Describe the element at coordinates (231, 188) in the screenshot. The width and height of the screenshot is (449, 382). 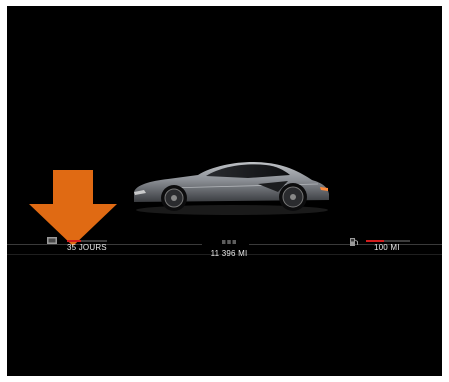
I see `car-image` at that location.